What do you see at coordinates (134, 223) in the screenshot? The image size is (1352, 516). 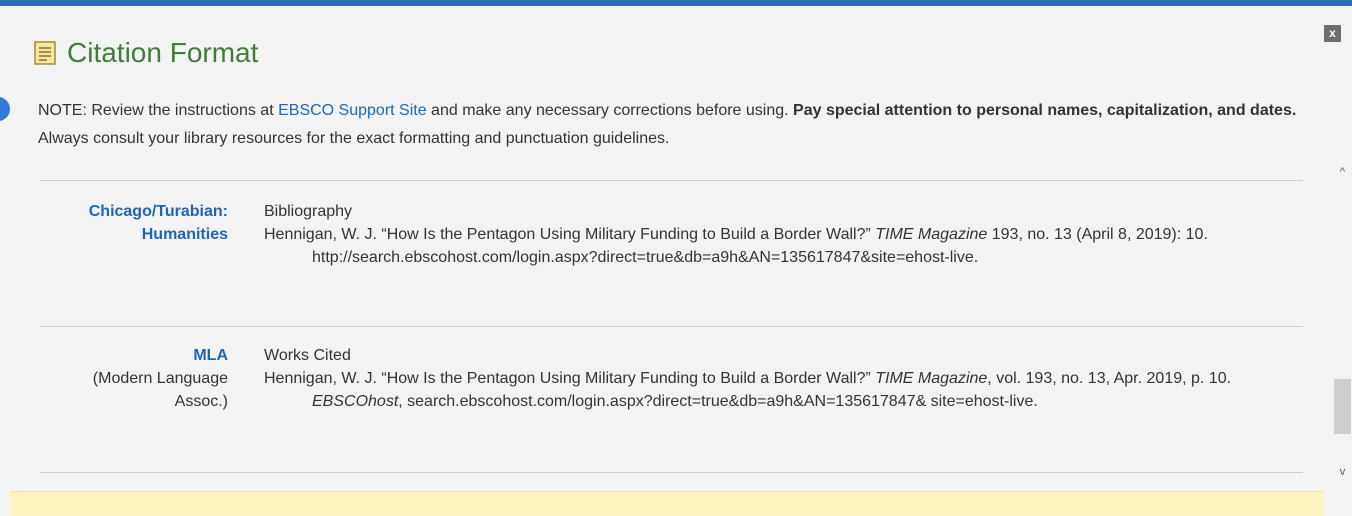 I see `citation-format-label: Chicago/Turabian: Humanities` at bounding box center [134, 223].